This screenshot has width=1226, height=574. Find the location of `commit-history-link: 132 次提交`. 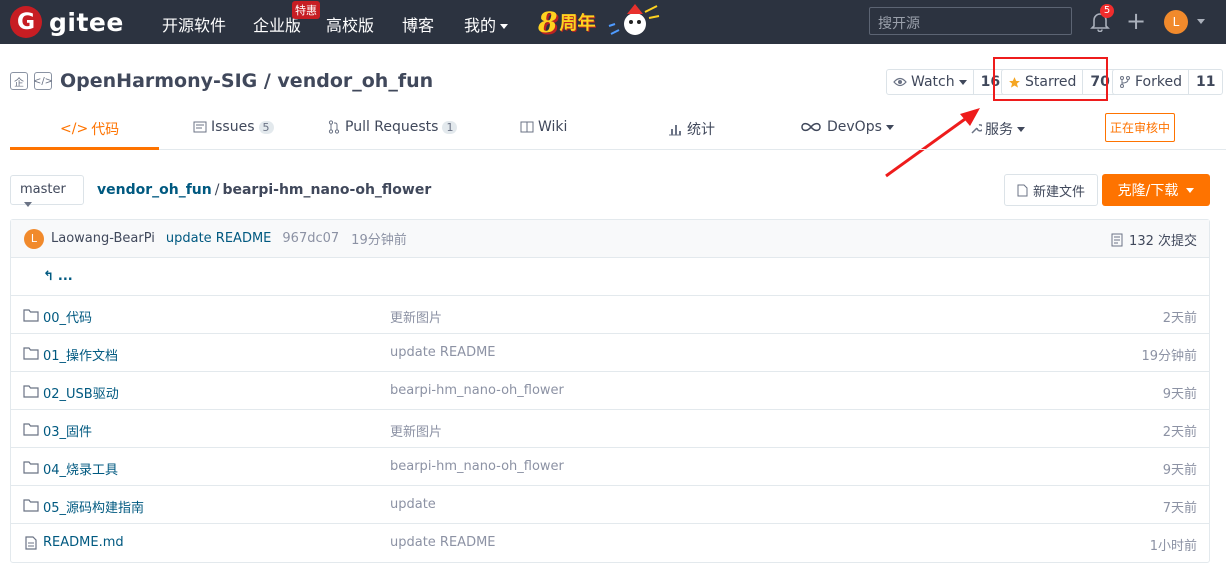

commit-history-link: 132 次提交 is located at coordinates (1154, 239).